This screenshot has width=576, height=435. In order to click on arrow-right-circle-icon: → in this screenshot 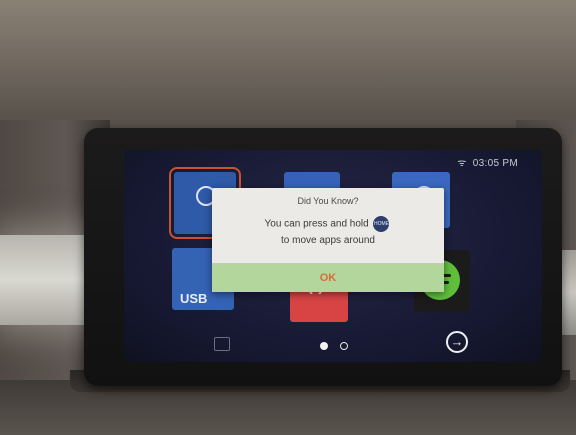, I will do `click(457, 342)`.